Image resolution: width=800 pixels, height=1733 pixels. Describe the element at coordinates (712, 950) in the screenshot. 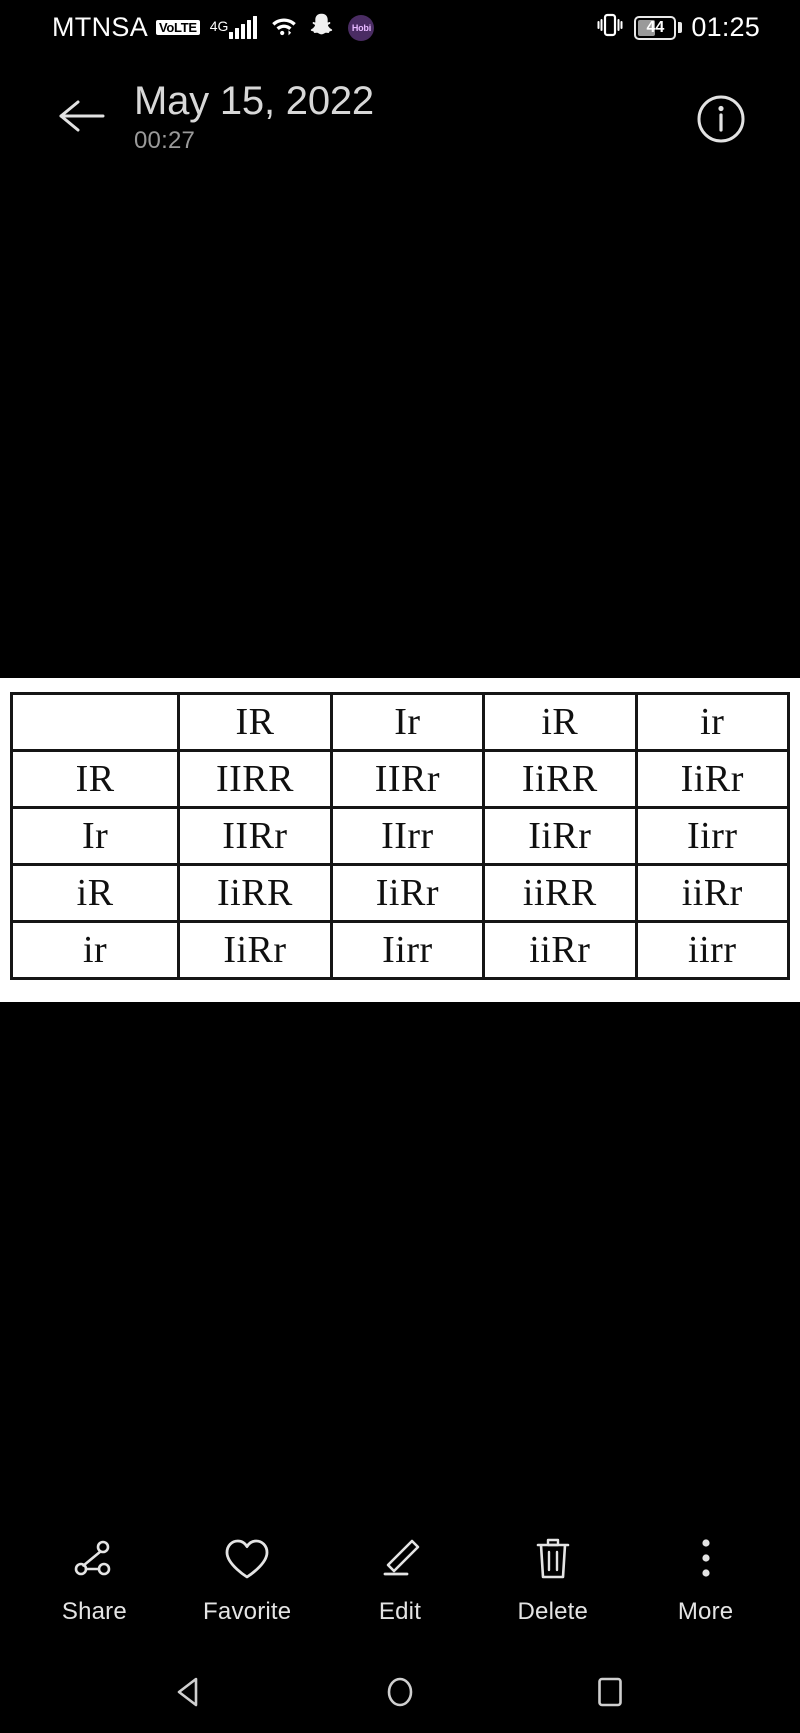

I see `genotype-cell: iirr` at that location.